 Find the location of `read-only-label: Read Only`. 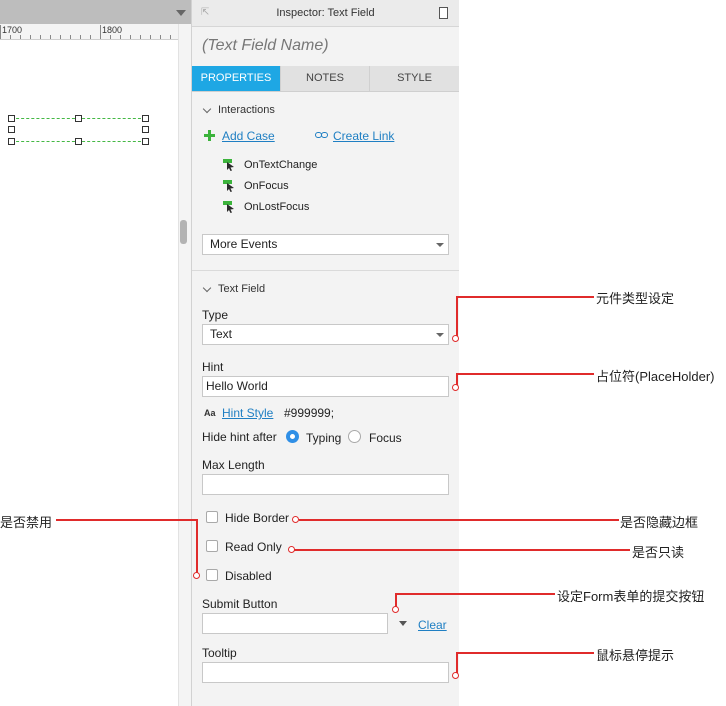

read-only-label: Read Only is located at coordinates (253, 547).